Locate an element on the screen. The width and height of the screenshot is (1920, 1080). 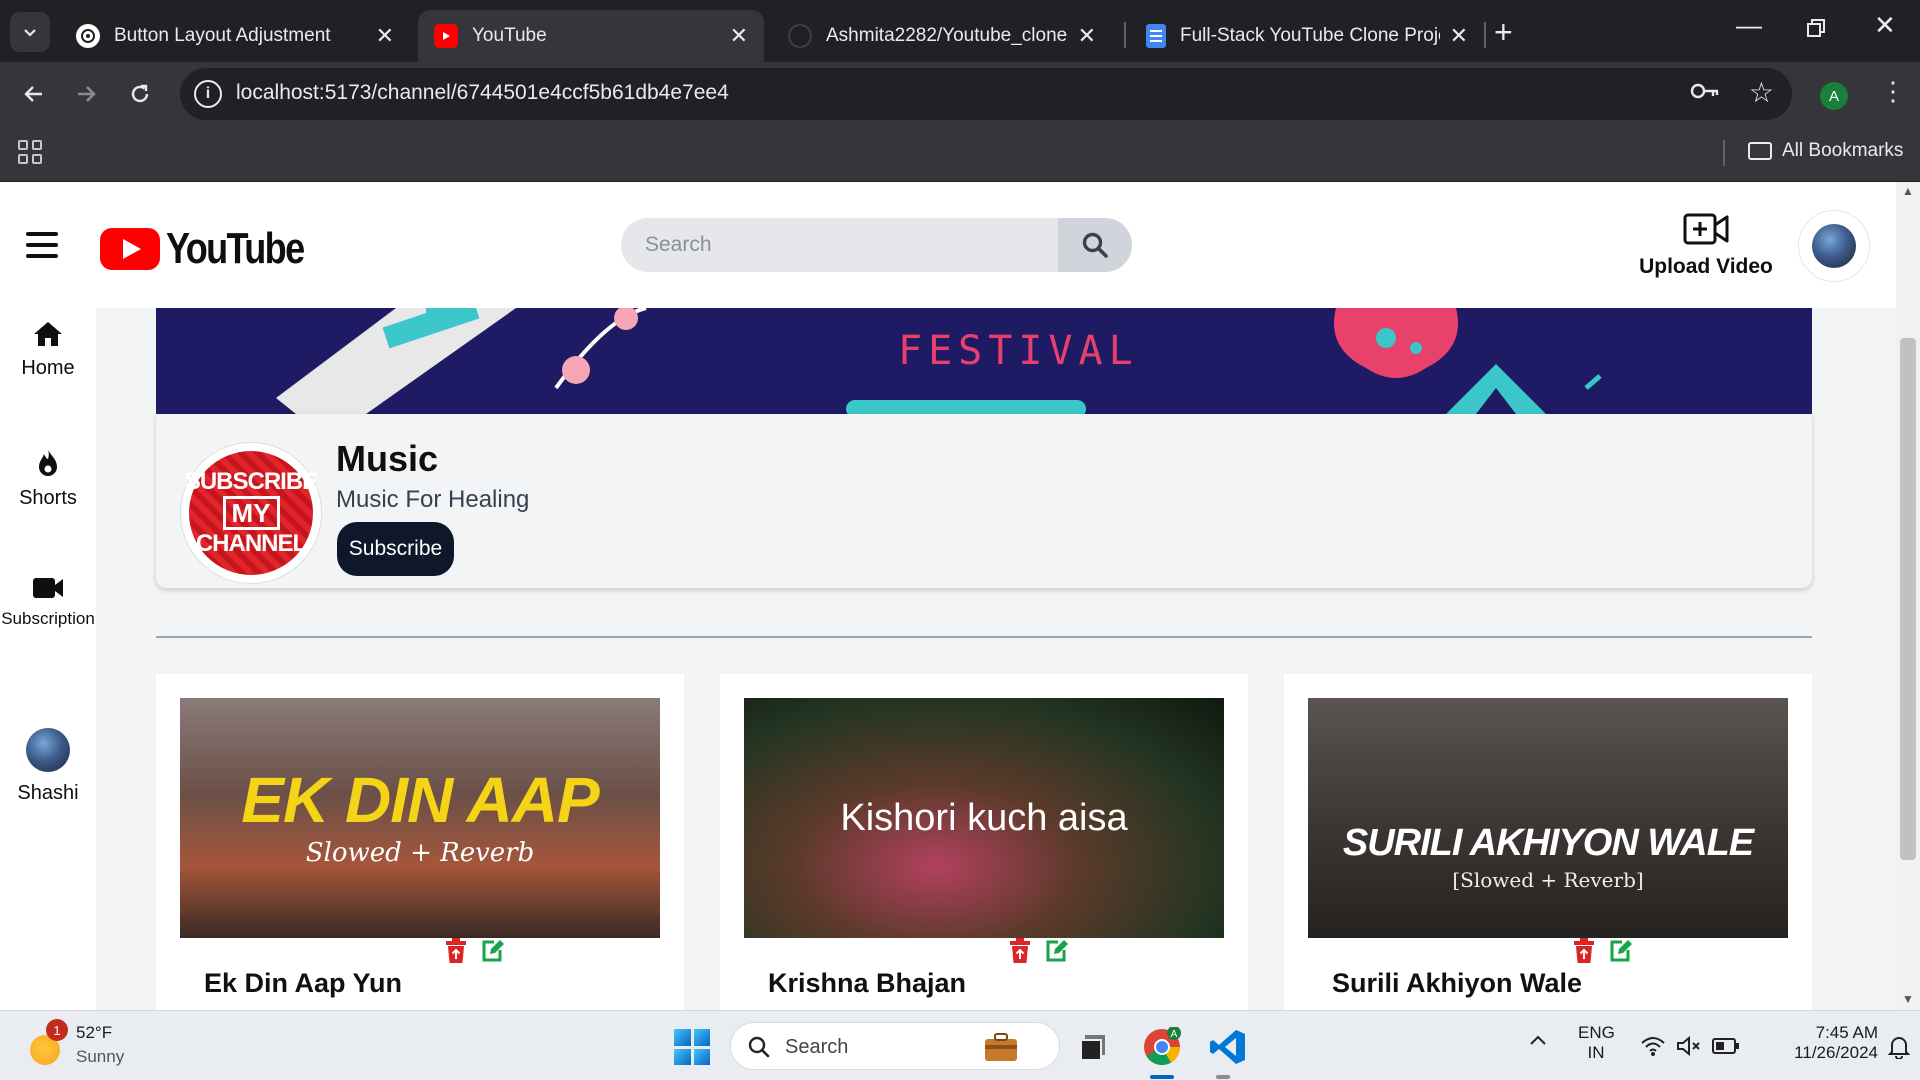
all-bookmarks-label: All Bookmarks is located at coordinates (1843, 150).